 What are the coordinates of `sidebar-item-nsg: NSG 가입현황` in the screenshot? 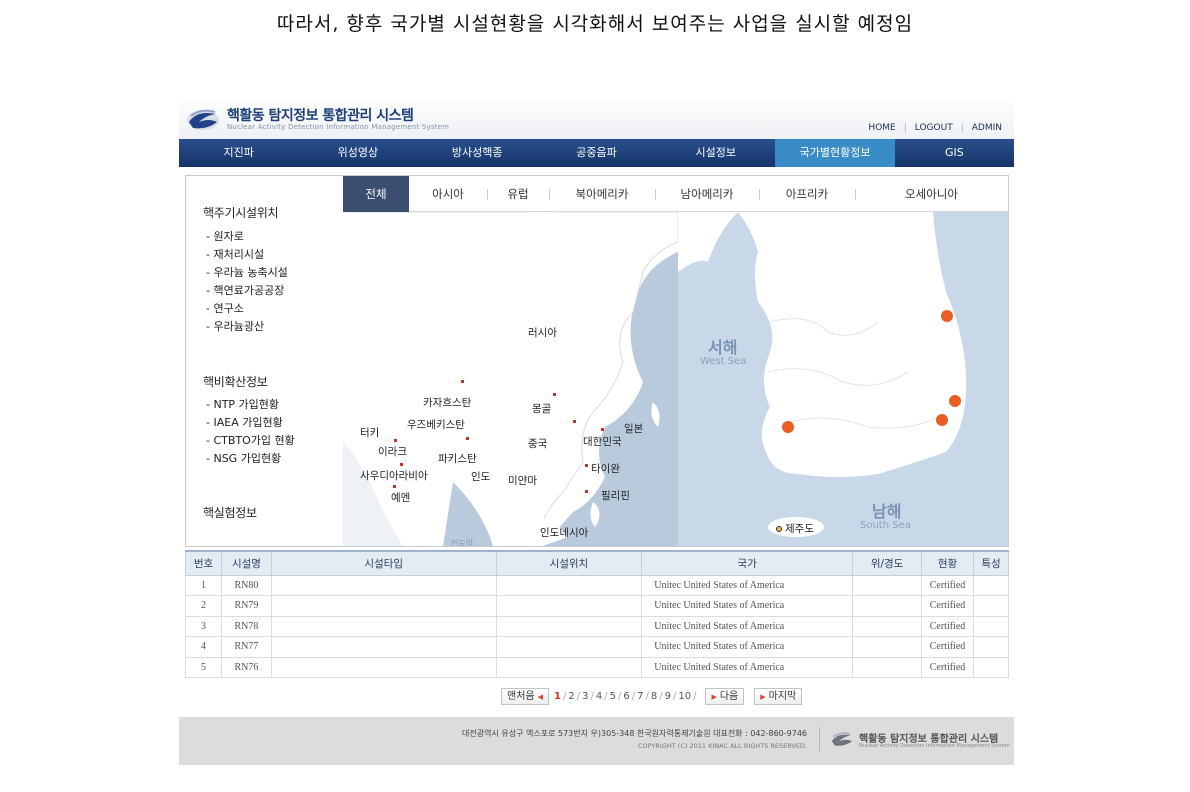 It's located at (250, 459).